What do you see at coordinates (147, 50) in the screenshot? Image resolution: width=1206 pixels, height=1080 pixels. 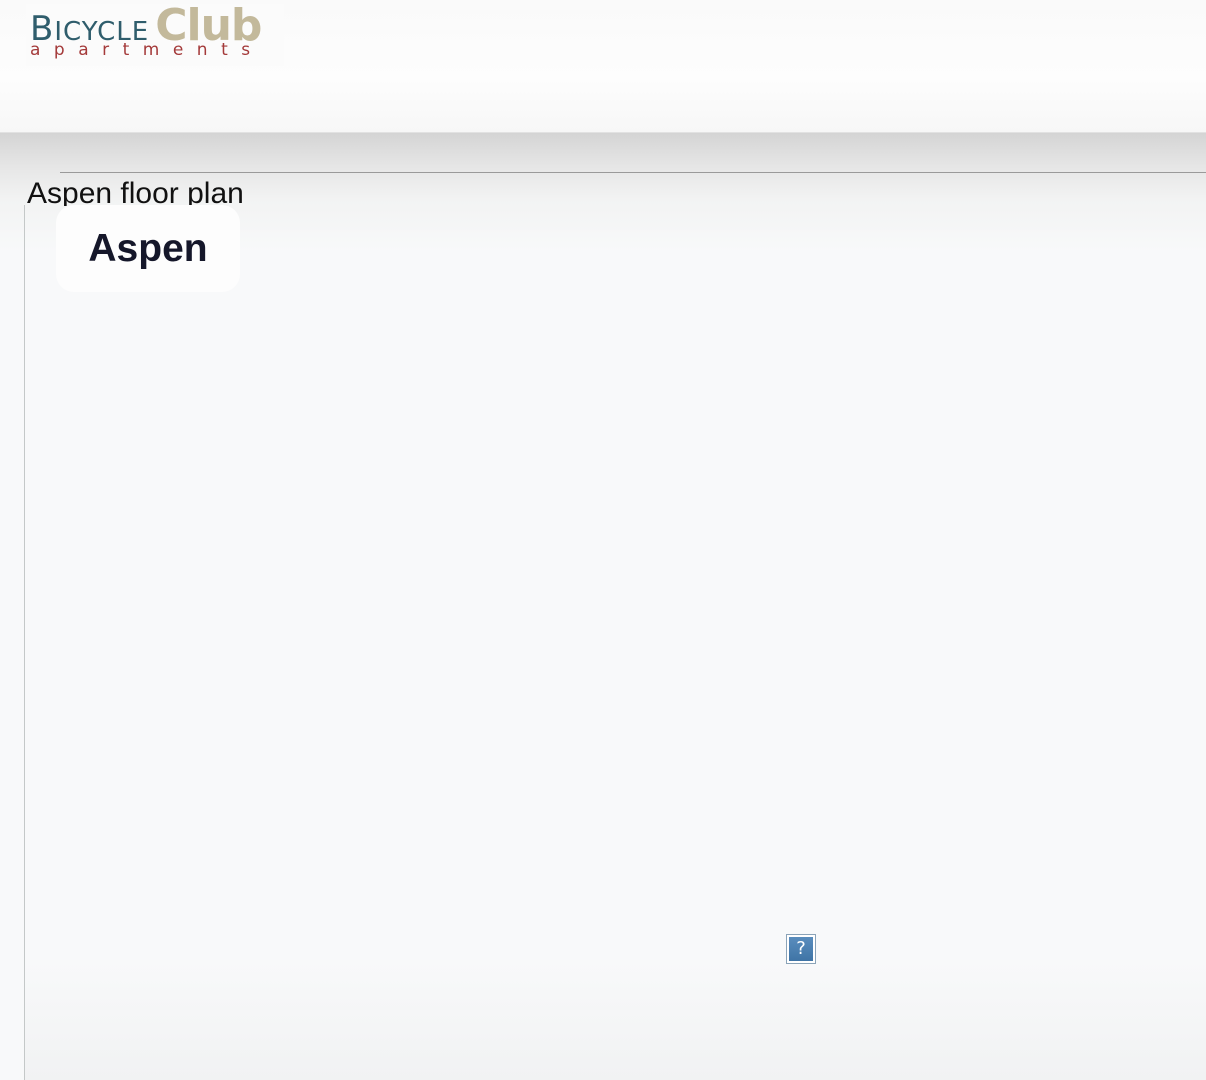 I see `logo-subtitle: apartments` at bounding box center [147, 50].